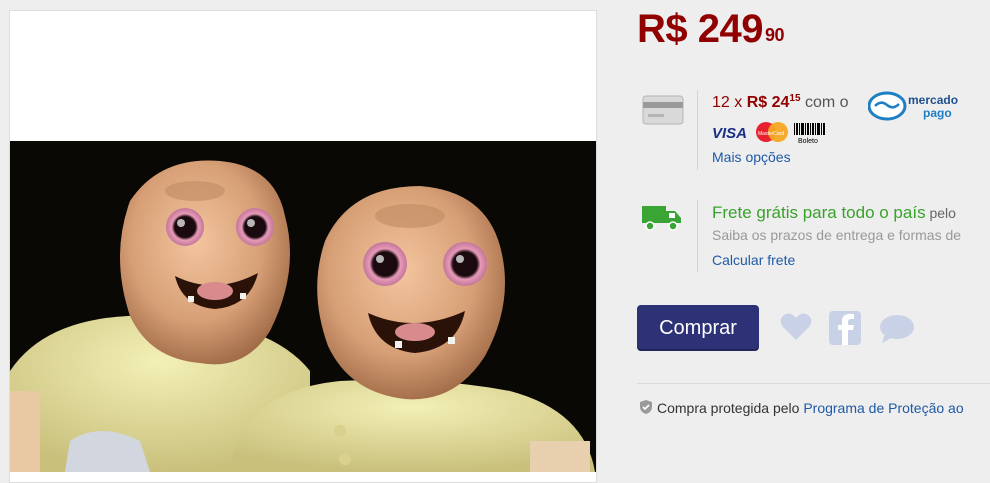  What do you see at coordinates (729, 102) in the screenshot?
I see `installments-count: 12 x` at bounding box center [729, 102].